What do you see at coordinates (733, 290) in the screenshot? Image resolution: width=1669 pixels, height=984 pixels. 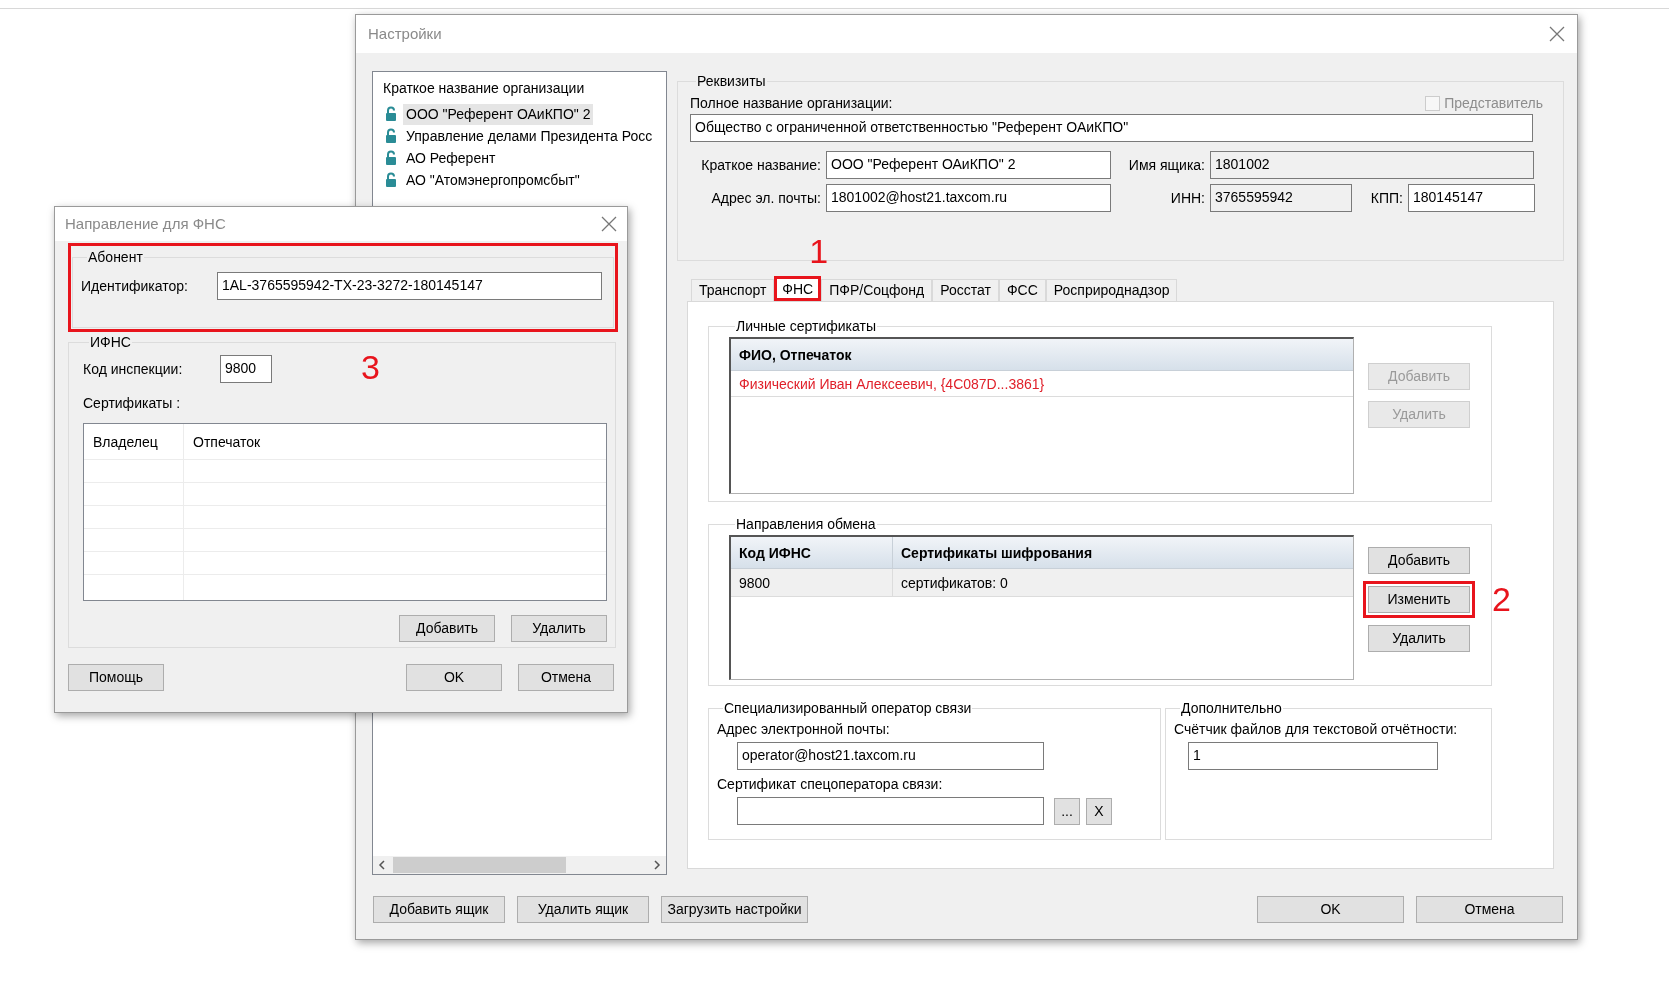 I see `tab: Транспорт` at bounding box center [733, 290].